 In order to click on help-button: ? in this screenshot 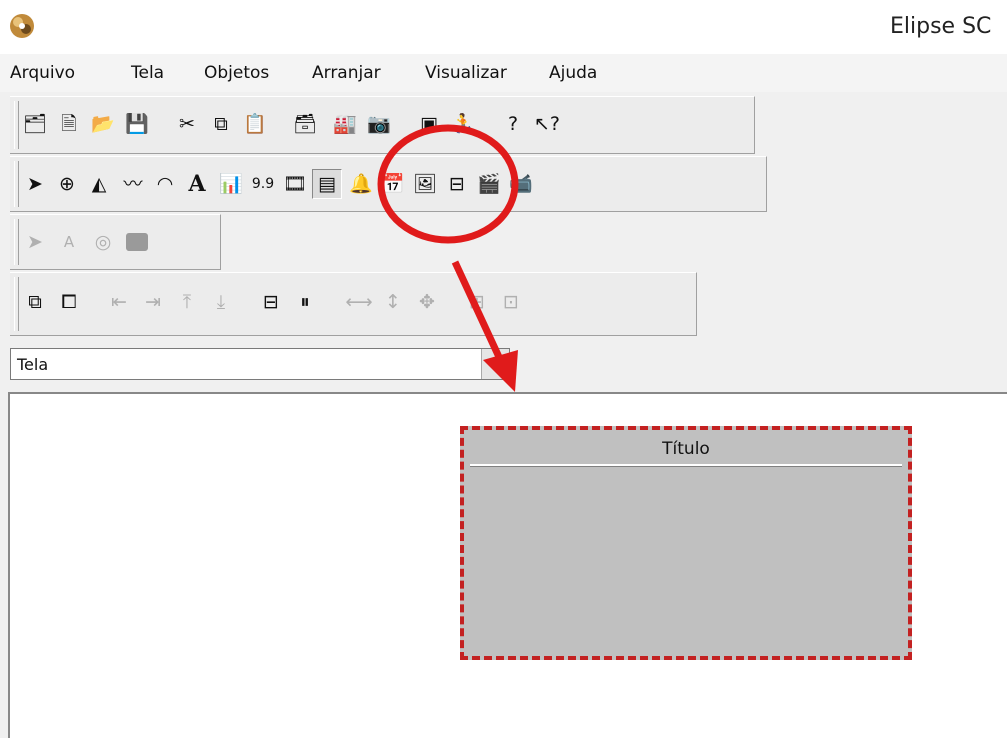, I will do `click(513, 124)`.